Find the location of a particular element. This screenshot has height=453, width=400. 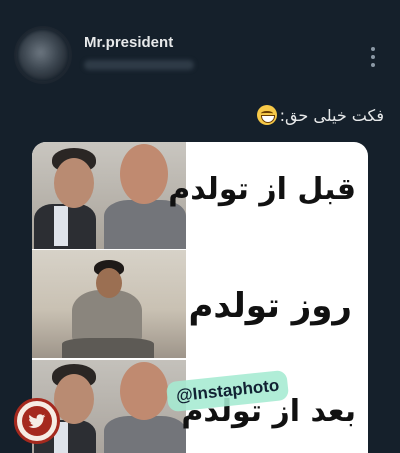

photo-sitting-man is located at coordinates (109, 304).